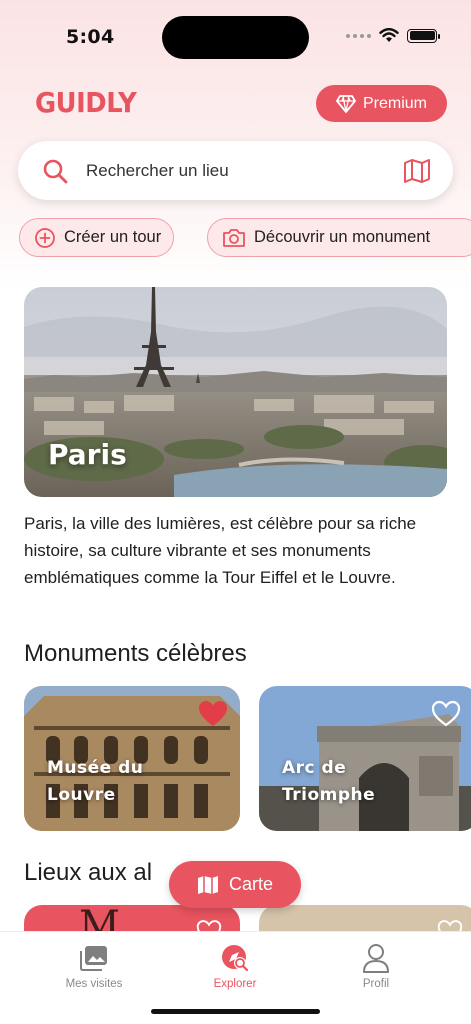 The height and width of the screenshot is (1024, 471). Describe the element at coordinates (244, 171) in the screenshot. I see `search-input: Rechercher un lieu` at that location.